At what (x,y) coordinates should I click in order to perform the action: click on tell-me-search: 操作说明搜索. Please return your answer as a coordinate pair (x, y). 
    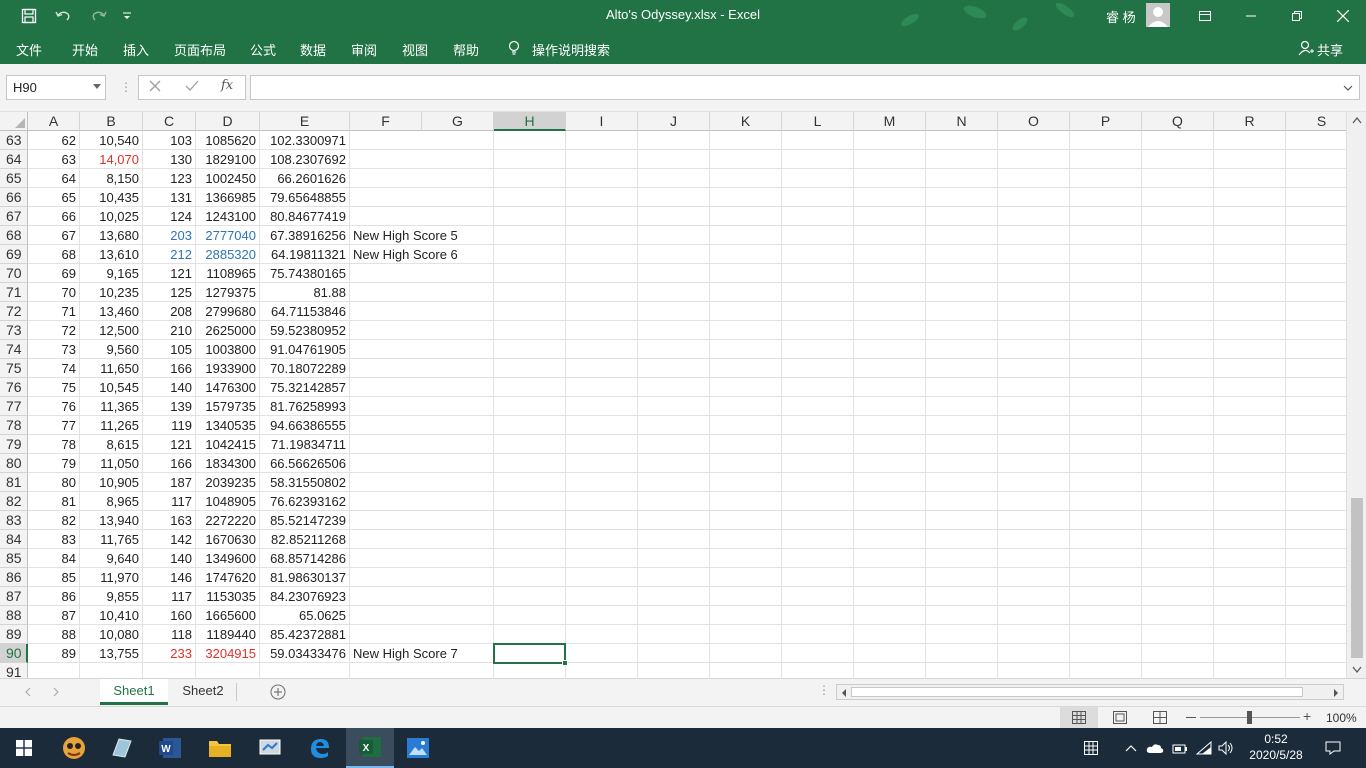
    Looking at the image, I should click on (571, 49).